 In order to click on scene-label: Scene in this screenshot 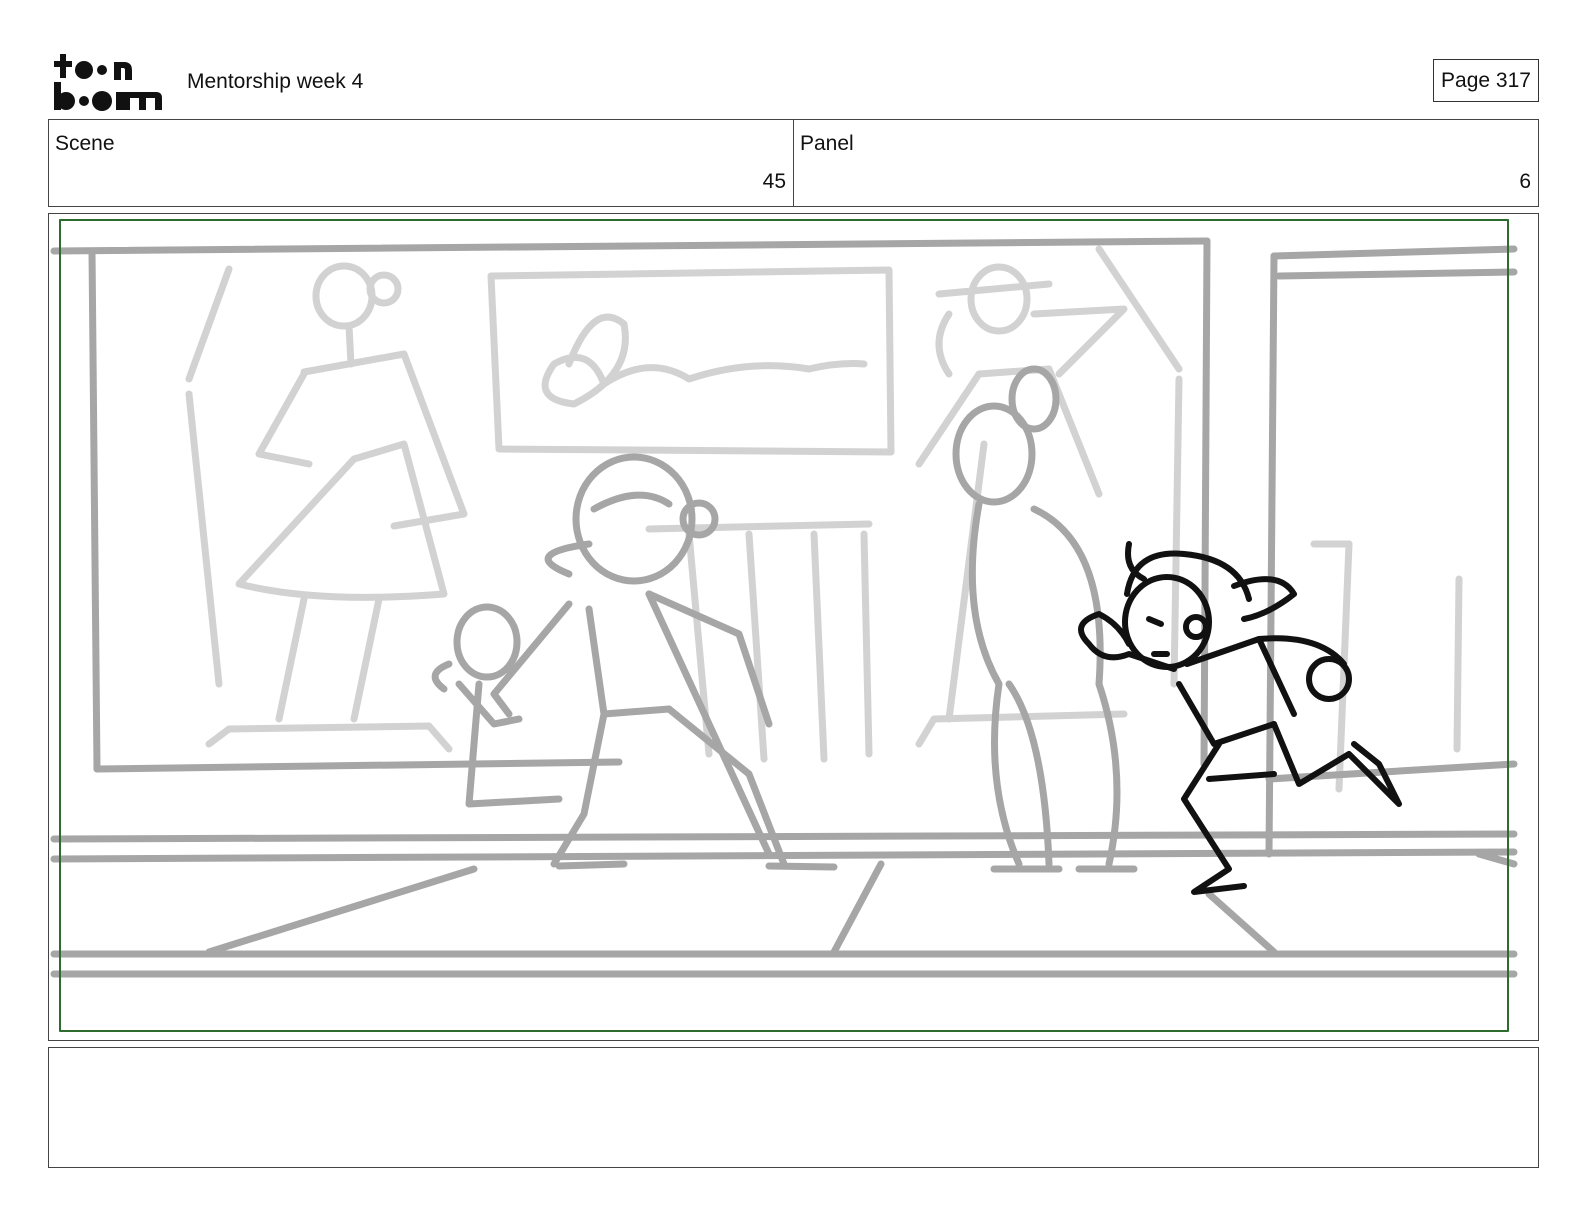, I will do `click(85, 143)`.